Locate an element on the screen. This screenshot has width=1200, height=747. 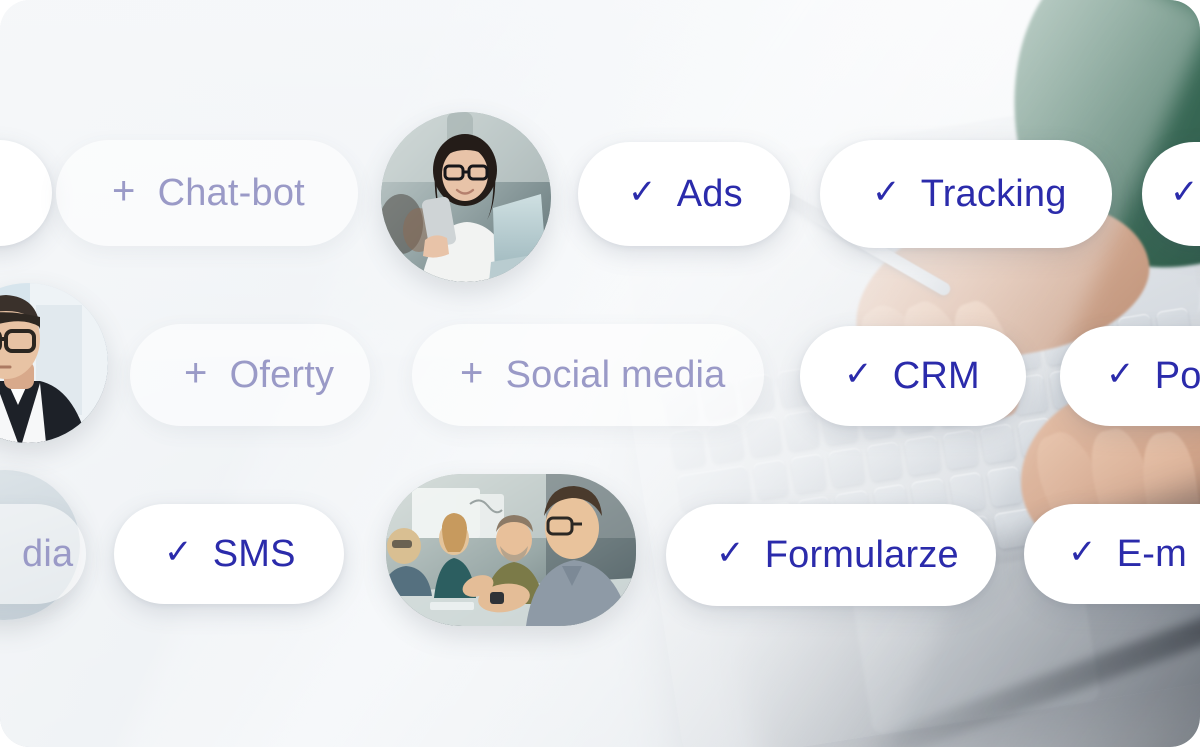
pill-label-po: Po is located at coordinates (1177, 376).